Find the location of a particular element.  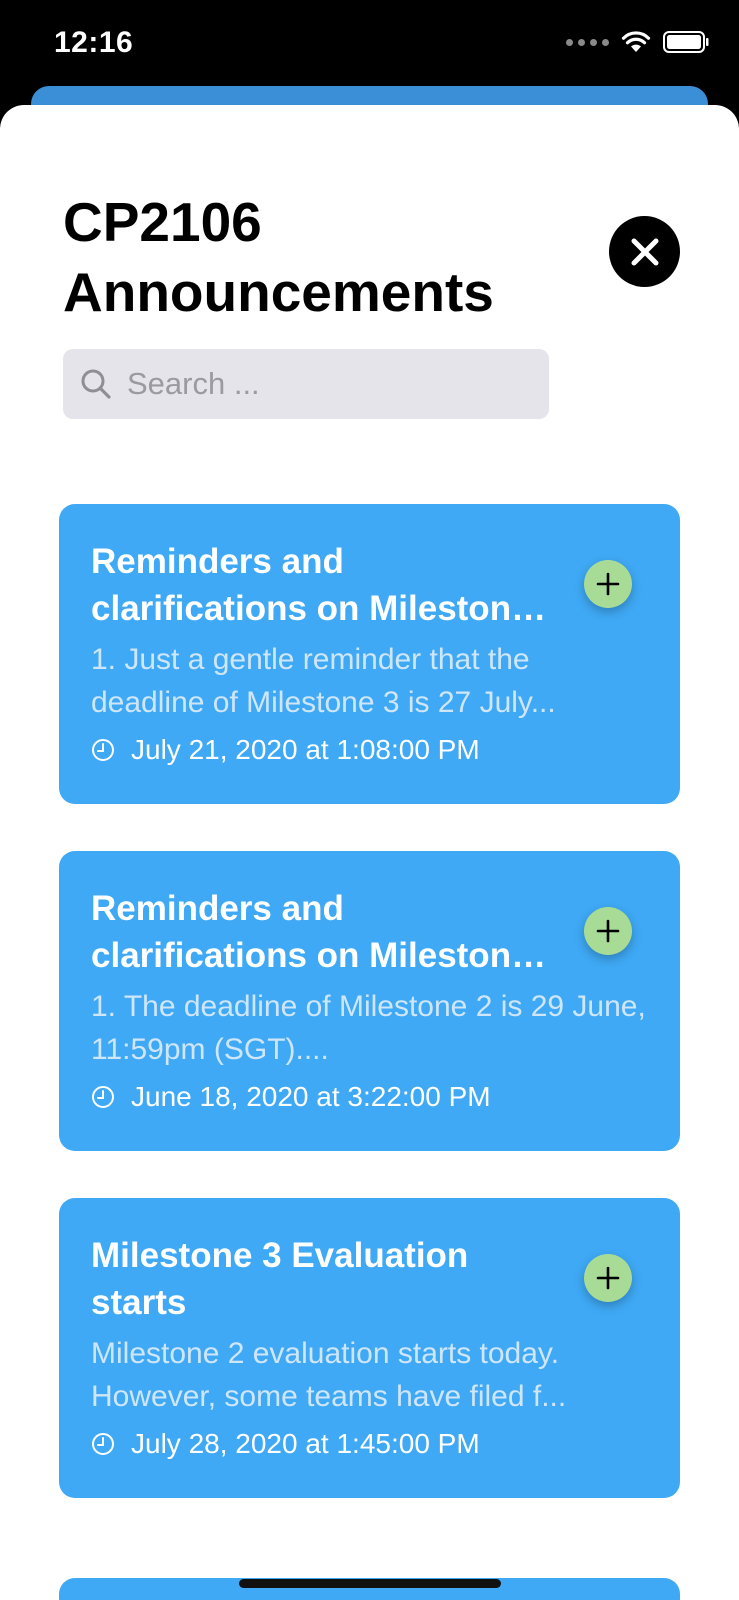

announcement-meta: July 28, 2020 at 1:45:00 PM is located at coordinates (285, 1444).